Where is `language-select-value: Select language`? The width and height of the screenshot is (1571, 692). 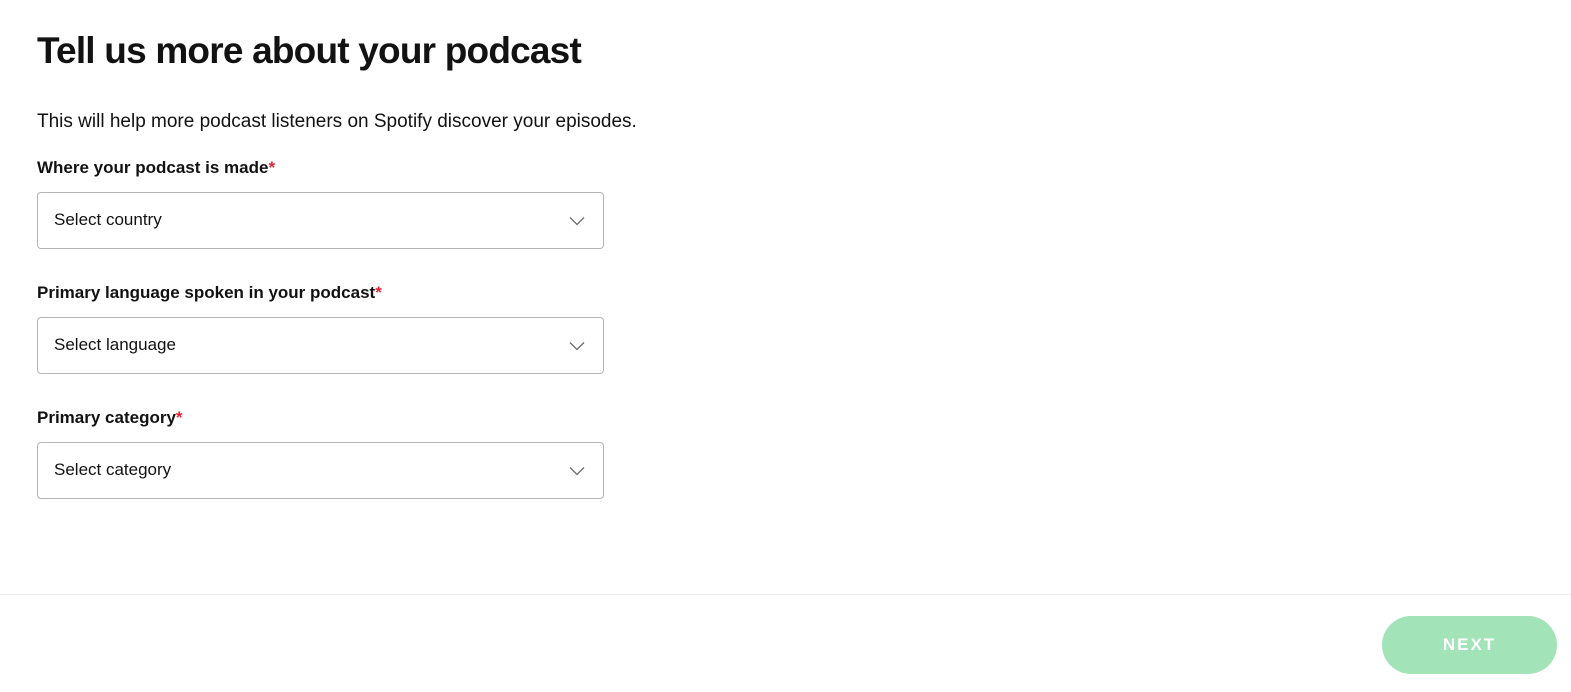
language-select-value: Select language is located at coordinates (115, 344).